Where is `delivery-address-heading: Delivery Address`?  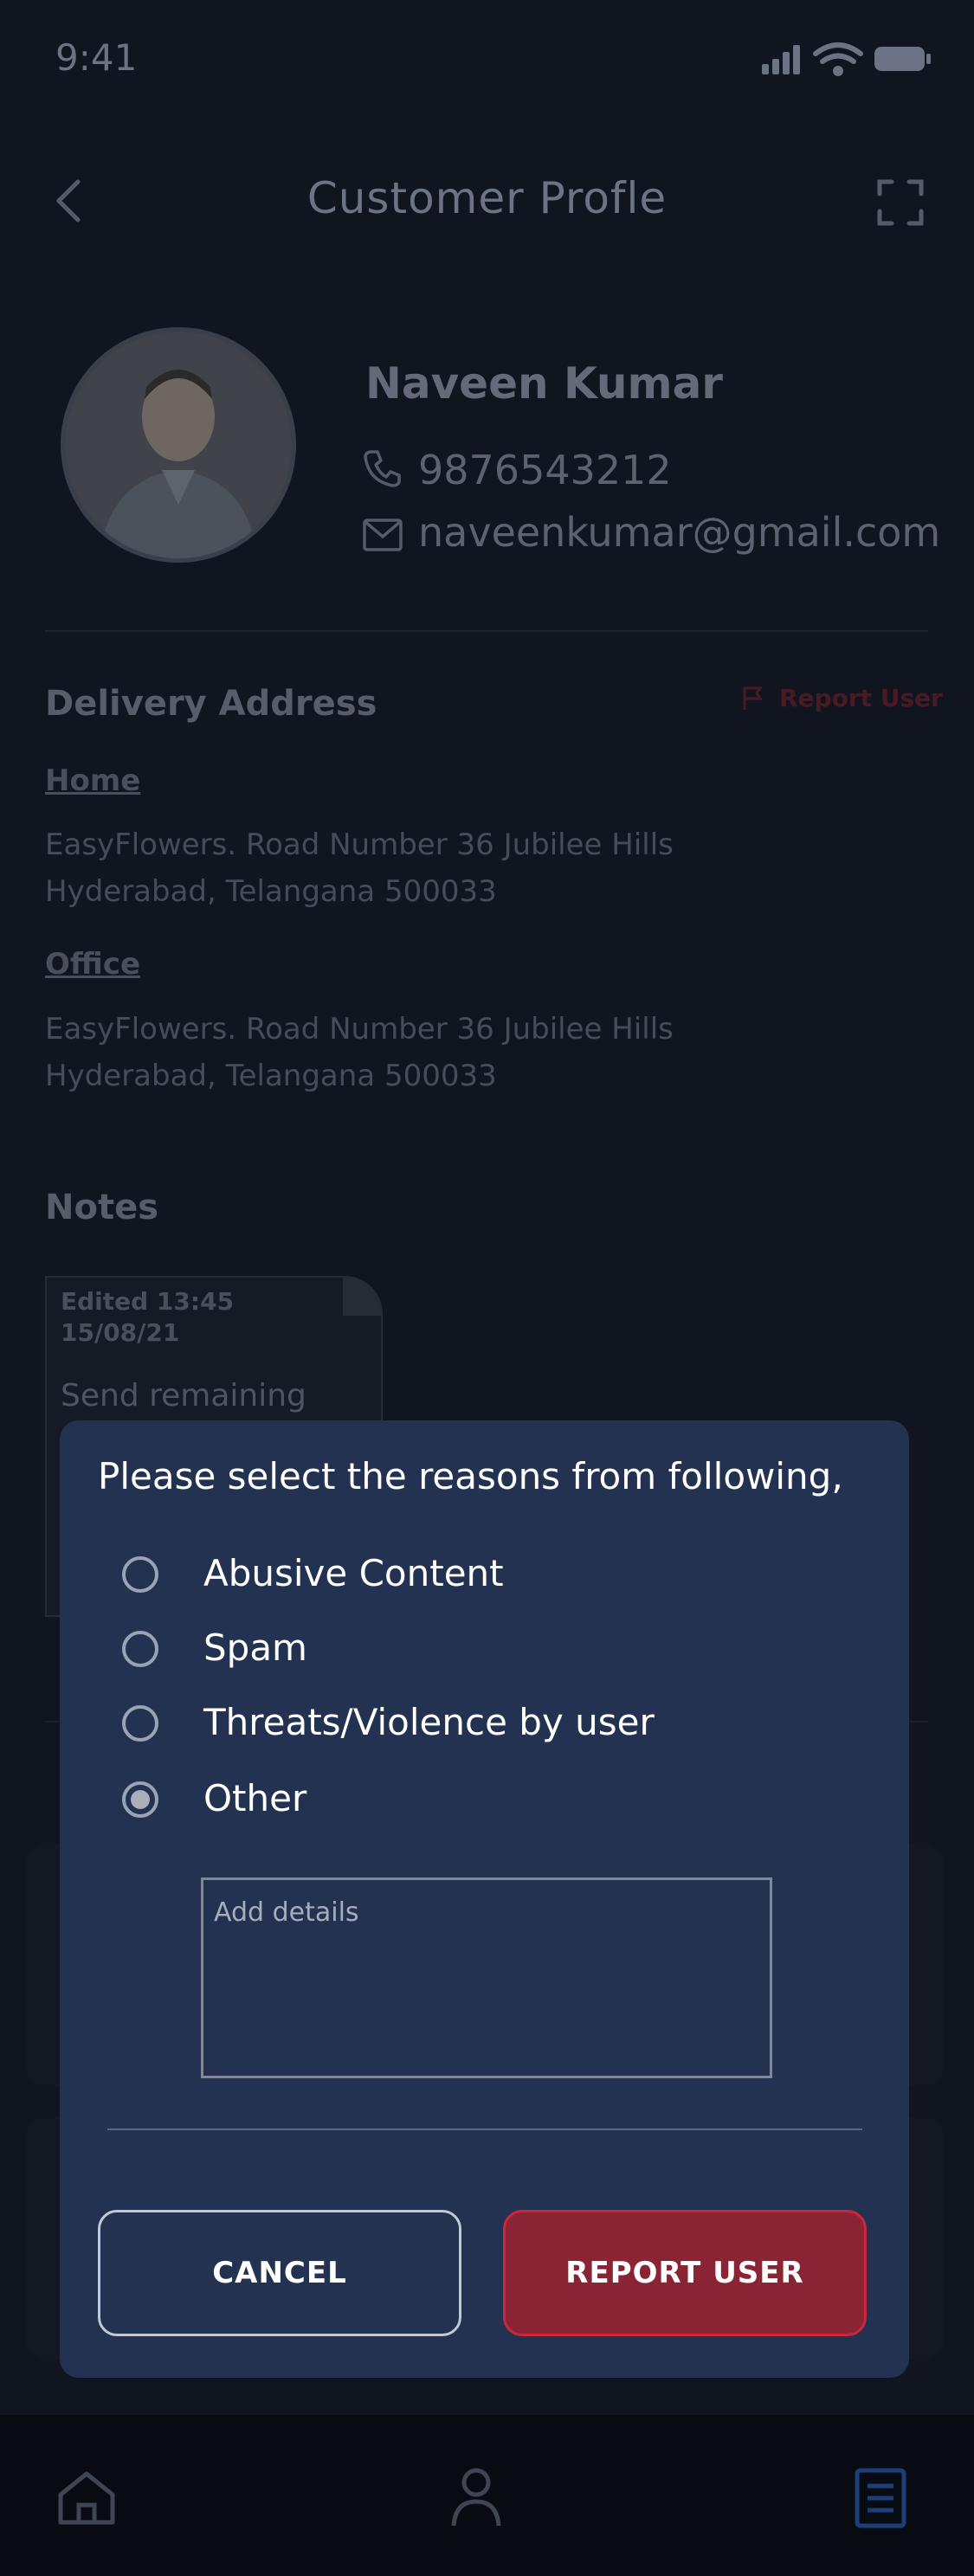
delivery-address-heading: Delivery Address is located at coordinates (211, 704).